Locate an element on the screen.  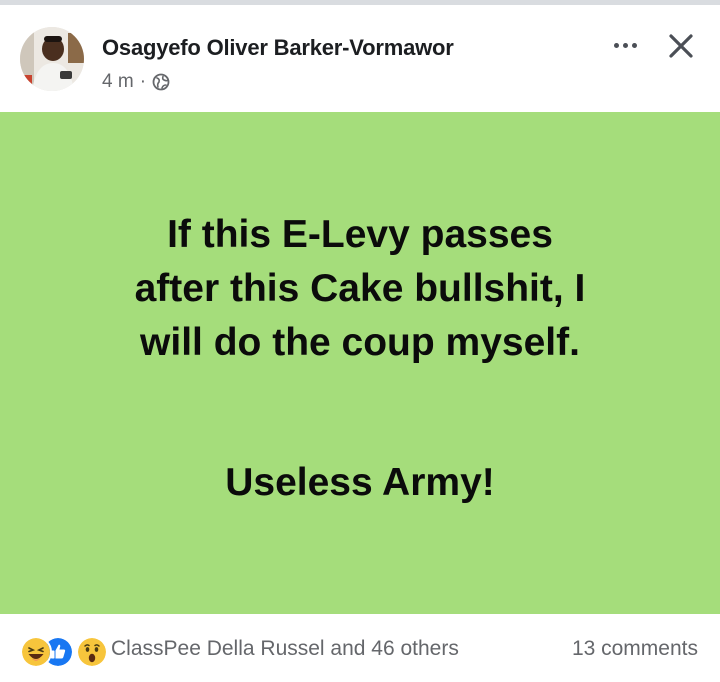
more-options-button is located at coordinates (625, 45).